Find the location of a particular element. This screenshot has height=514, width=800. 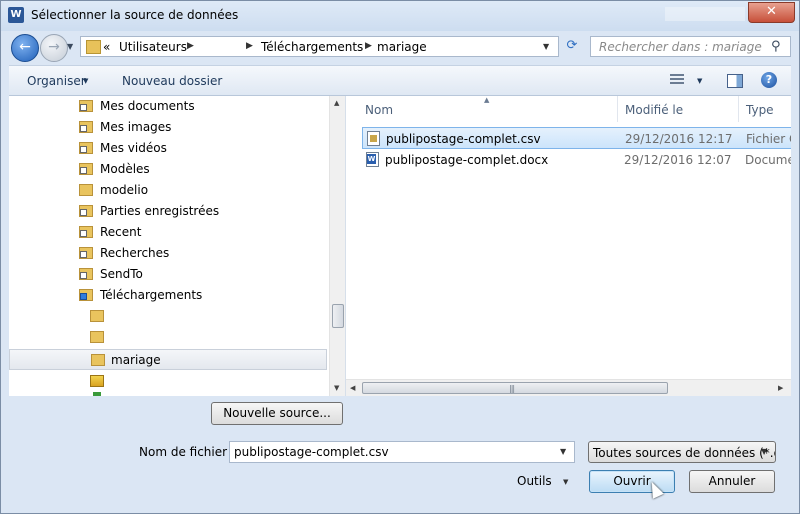

tree-item-label: SendTo is located at coordinates (121, 274).